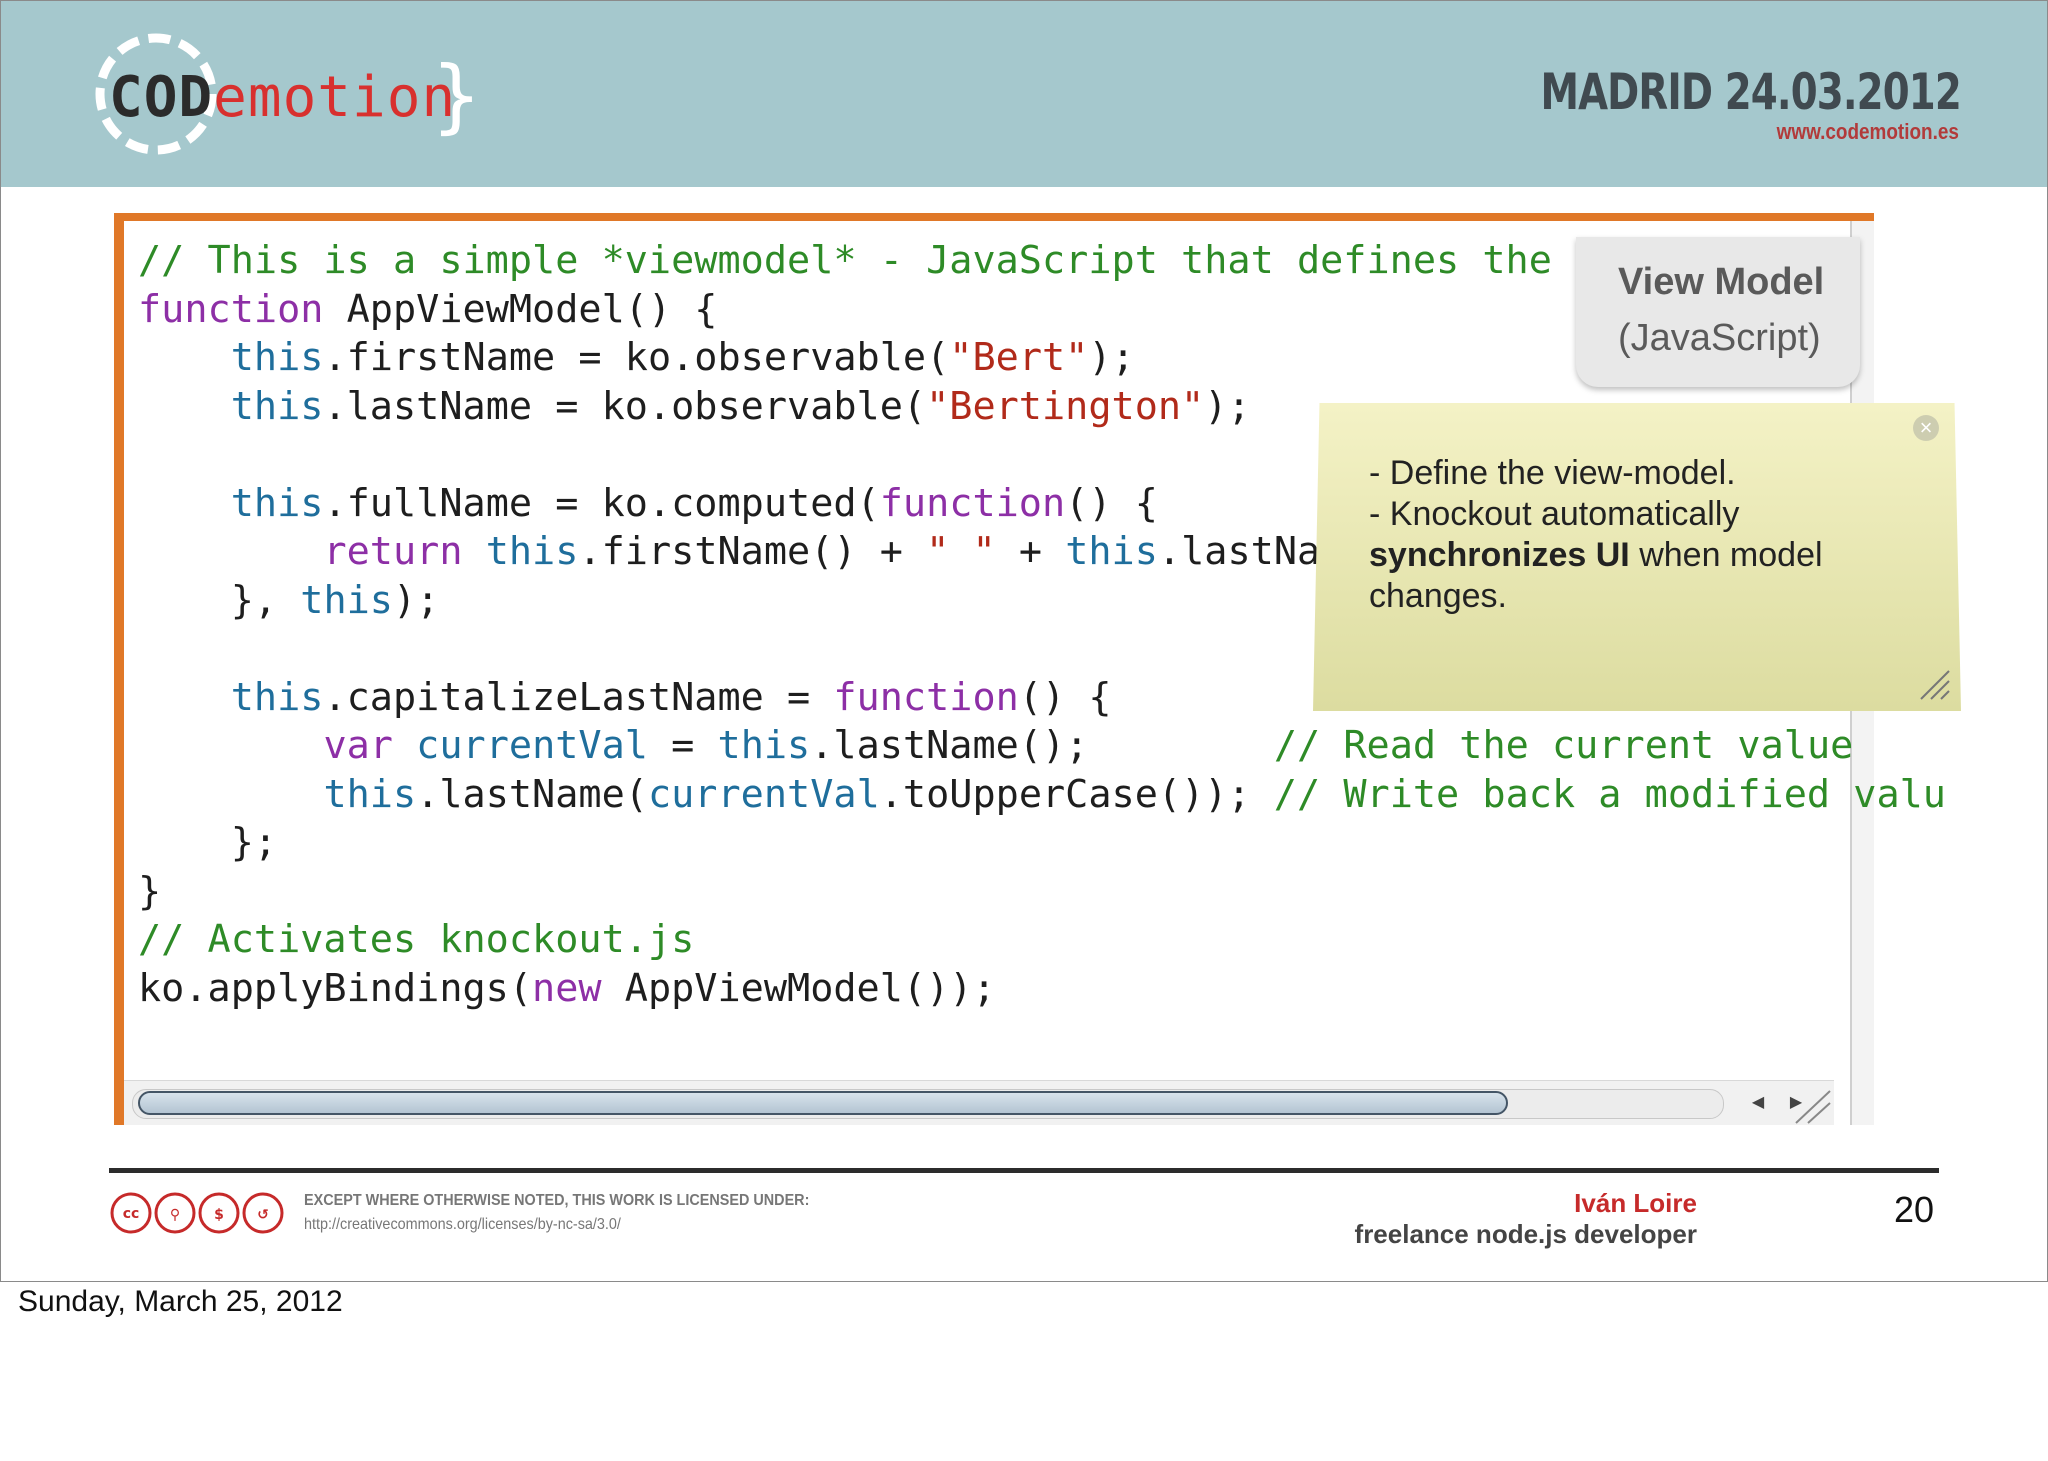  I want to click on code-token: .lastName();, so click(1042, 745).